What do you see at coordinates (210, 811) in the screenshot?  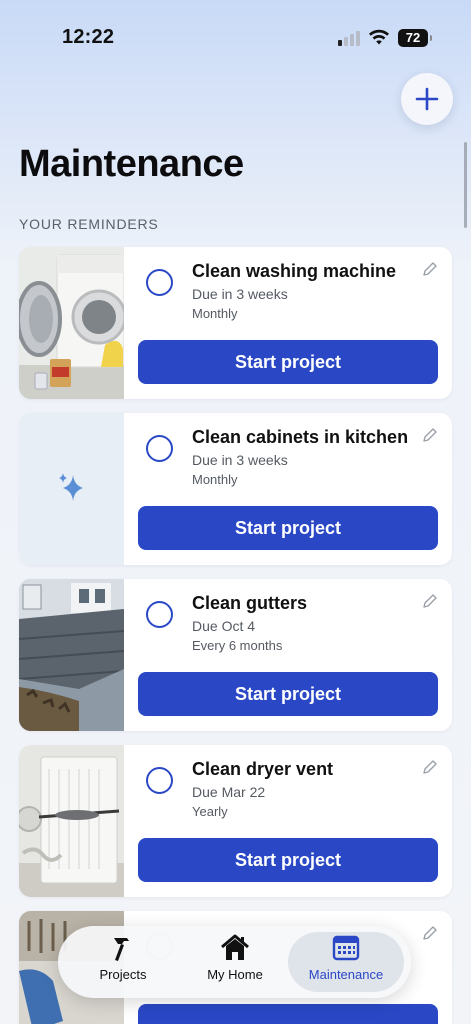 I see `reminder-frequency: Yearly` at bounding box center [210, 811].